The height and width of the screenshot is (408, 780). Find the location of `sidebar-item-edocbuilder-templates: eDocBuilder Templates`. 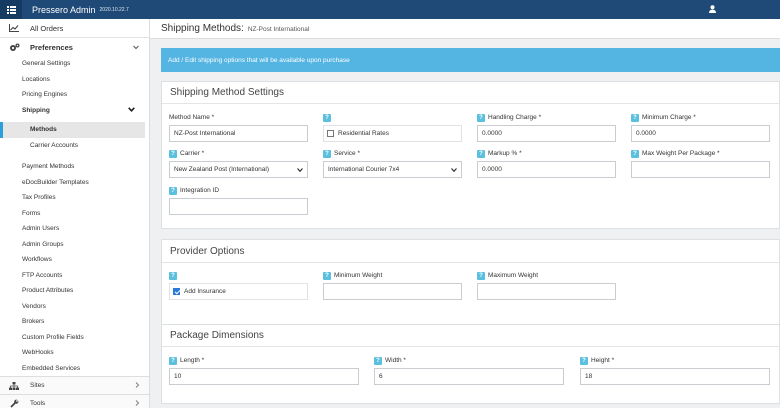

sidebar-item-edocbuilder-templates: eDocBuilder Templates is located at coordinates (74, 183).